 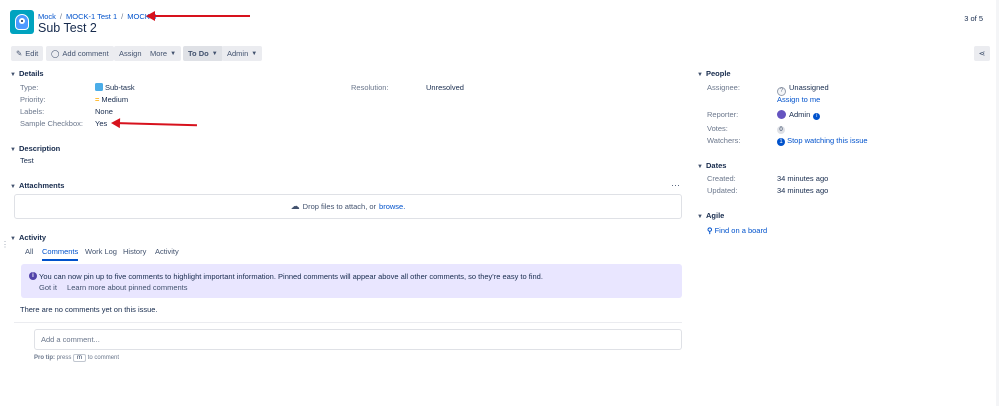 I want to click on watchers-label: Watchers:, so click(x=724, y=140).